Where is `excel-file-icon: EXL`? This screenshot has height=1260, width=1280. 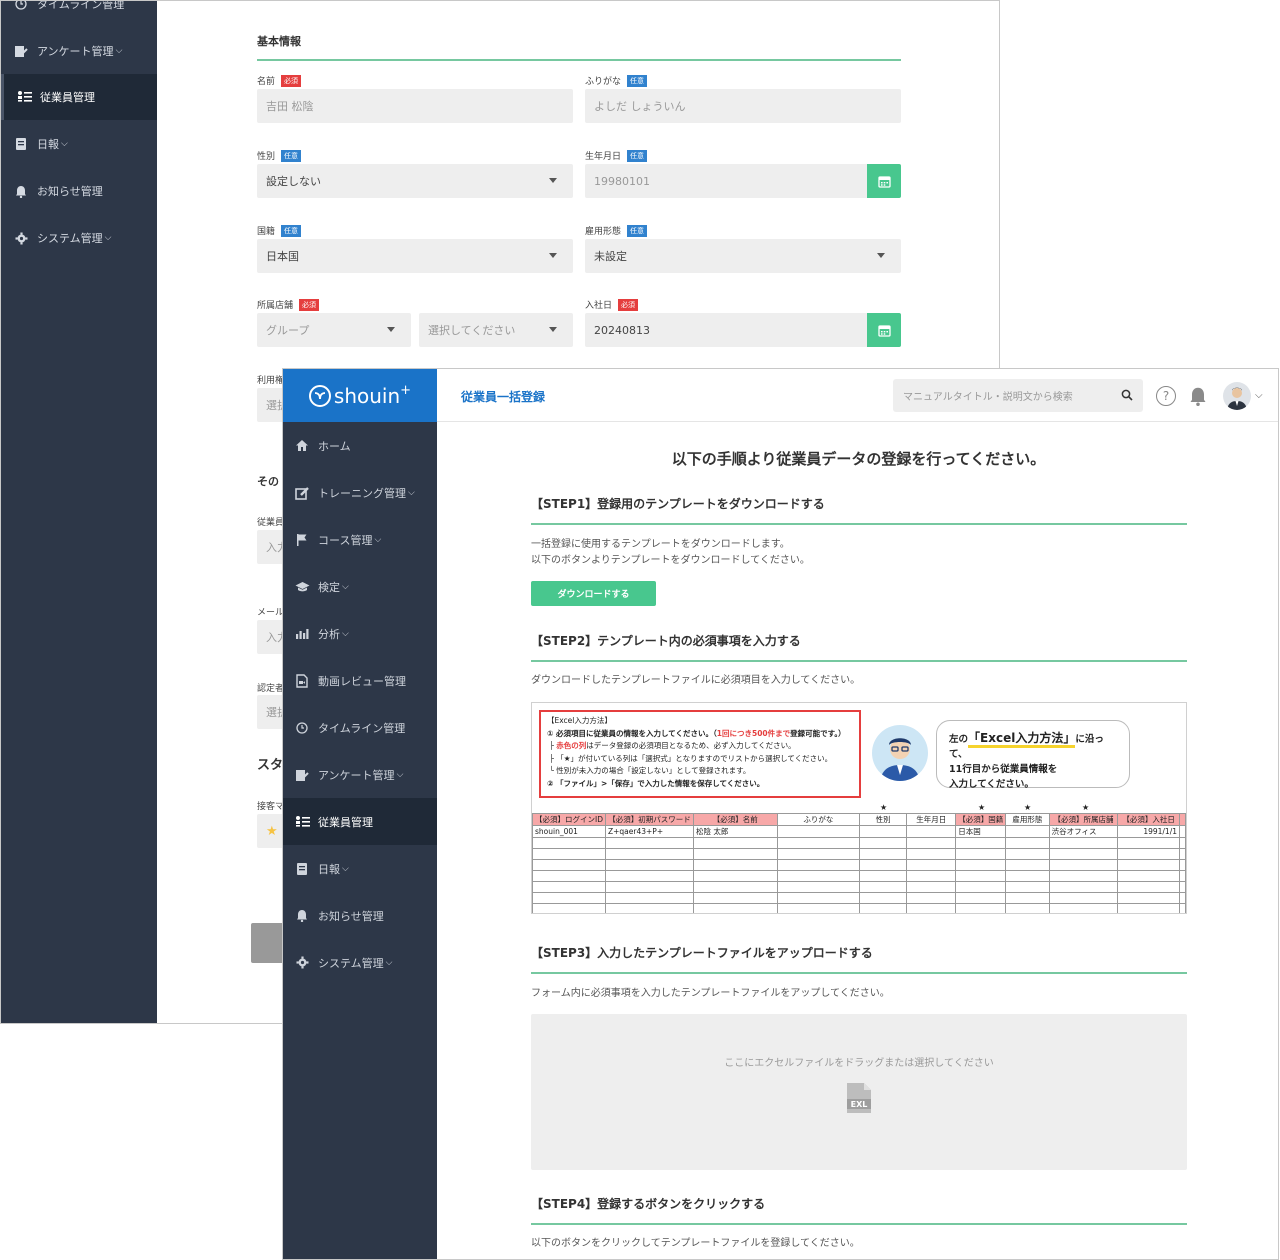
excel-file-icon: EXL is located at coordinates (859, 1100).